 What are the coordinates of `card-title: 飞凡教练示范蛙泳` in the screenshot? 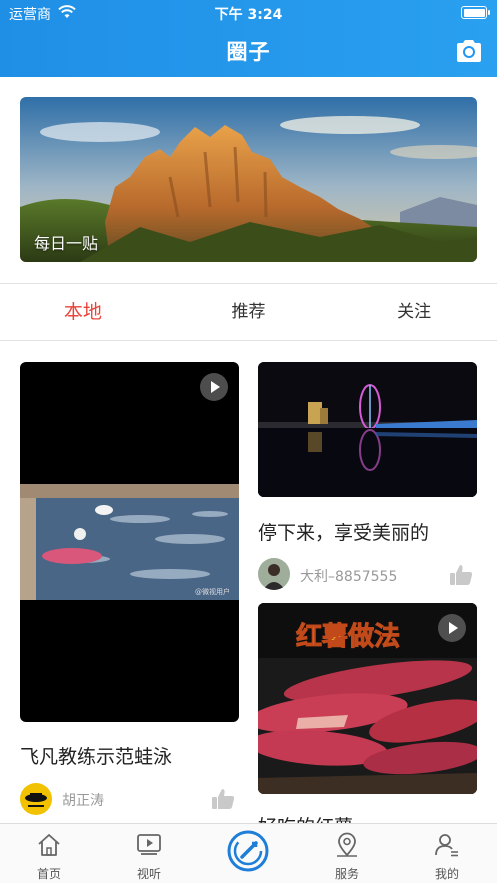 It's located at (129, 755).